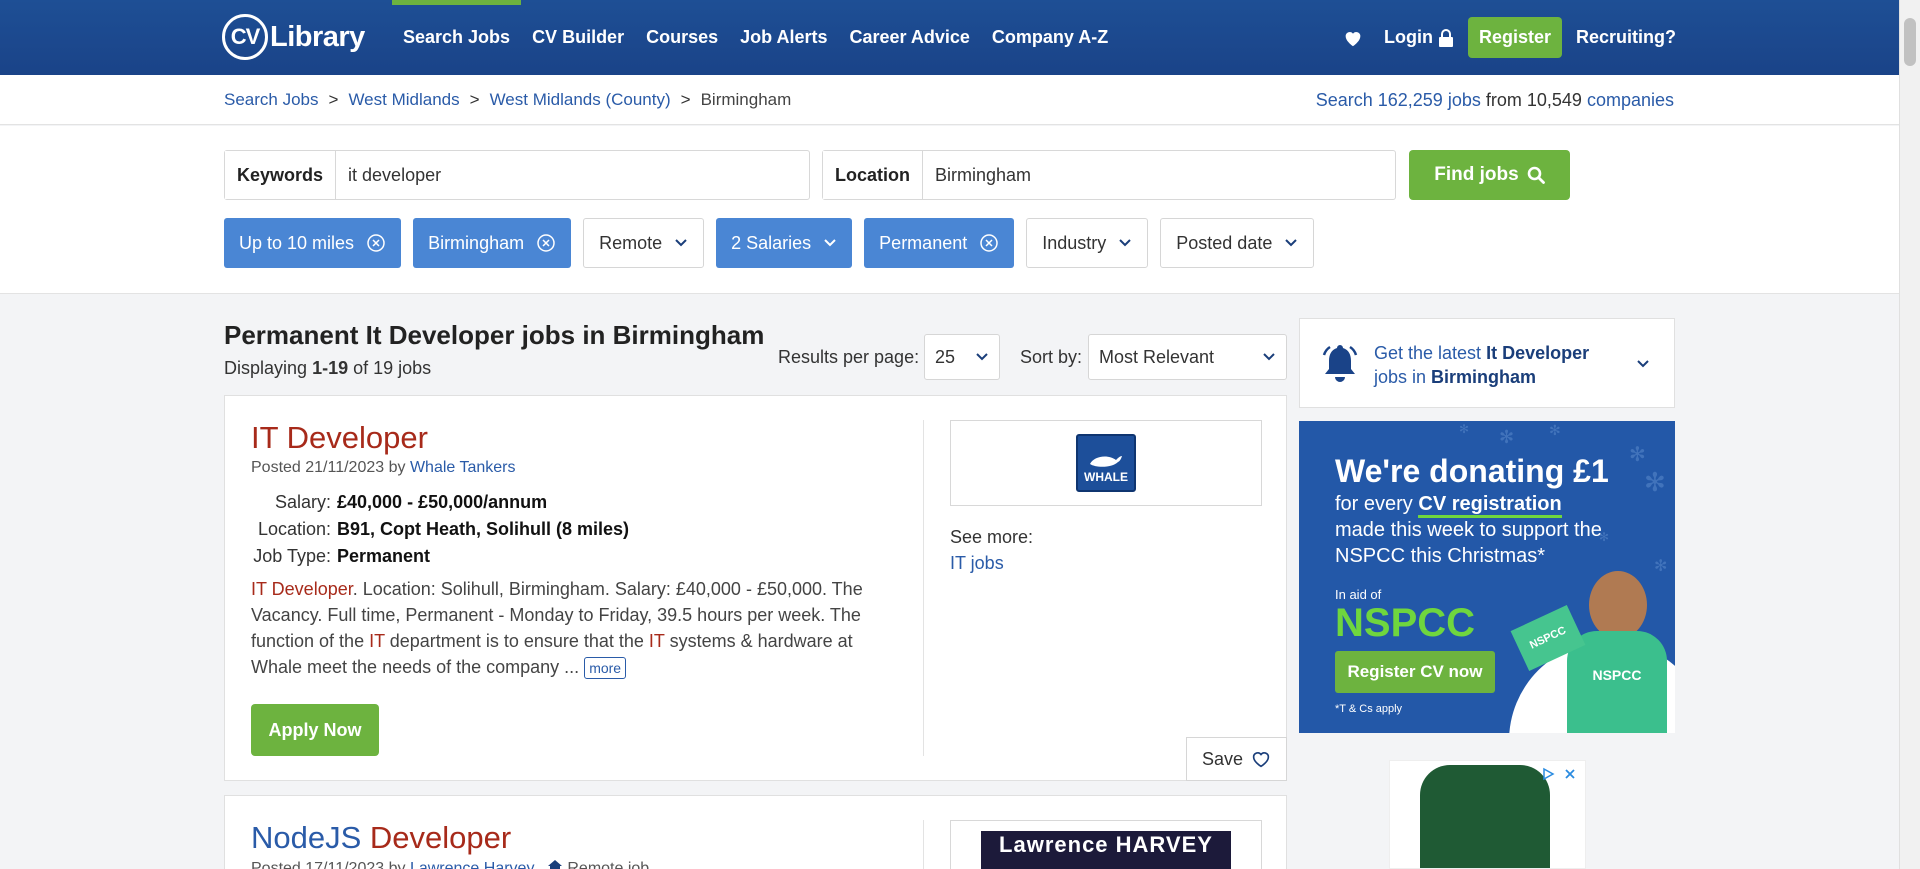 The image size is (1920, 869). Describe the element at coordinates (962, 357) in the screenshot. I see `per-page-select: 25` at that location.